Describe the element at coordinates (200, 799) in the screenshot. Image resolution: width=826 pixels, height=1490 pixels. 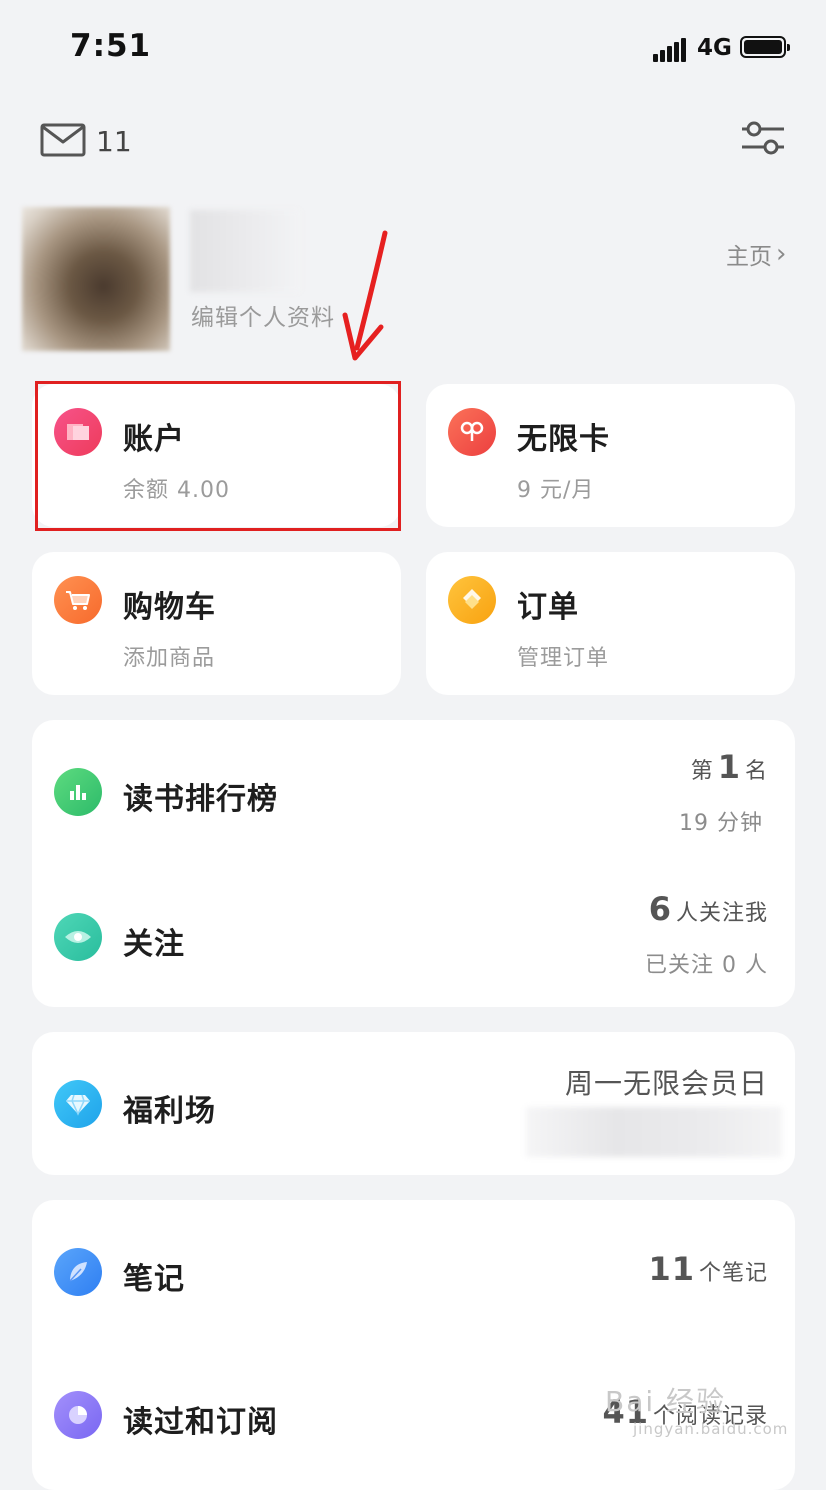
I see `ranking-title: 读书排行榜` at that location.